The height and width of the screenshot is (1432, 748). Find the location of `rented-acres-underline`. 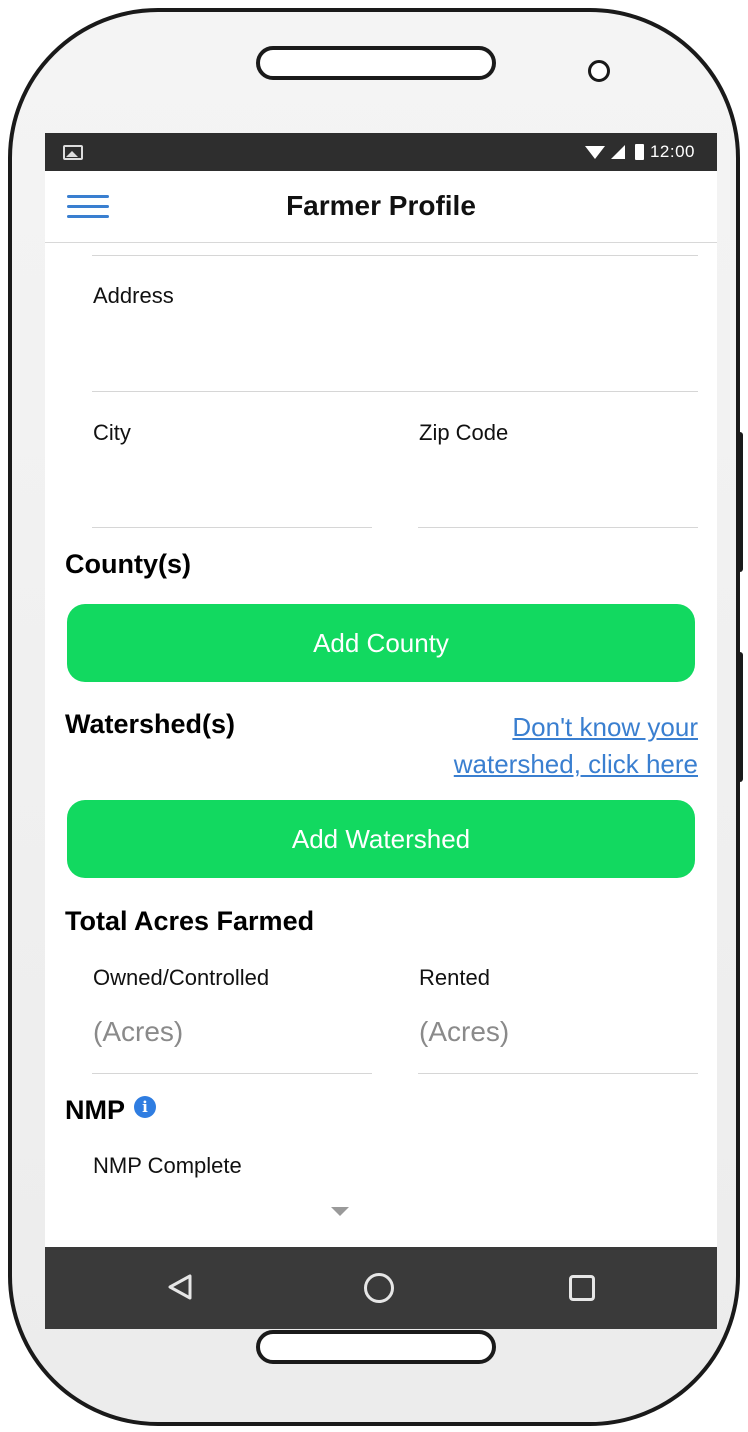

rented-acres-underline is located at coordinates (558, 1073).